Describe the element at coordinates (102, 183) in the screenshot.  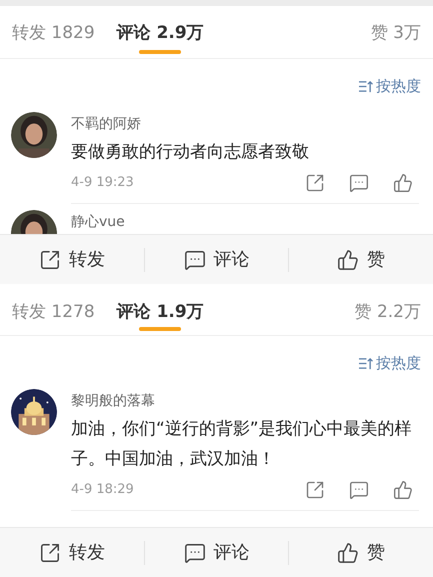
I see `timestamp: 4-9 19:23` at that location.